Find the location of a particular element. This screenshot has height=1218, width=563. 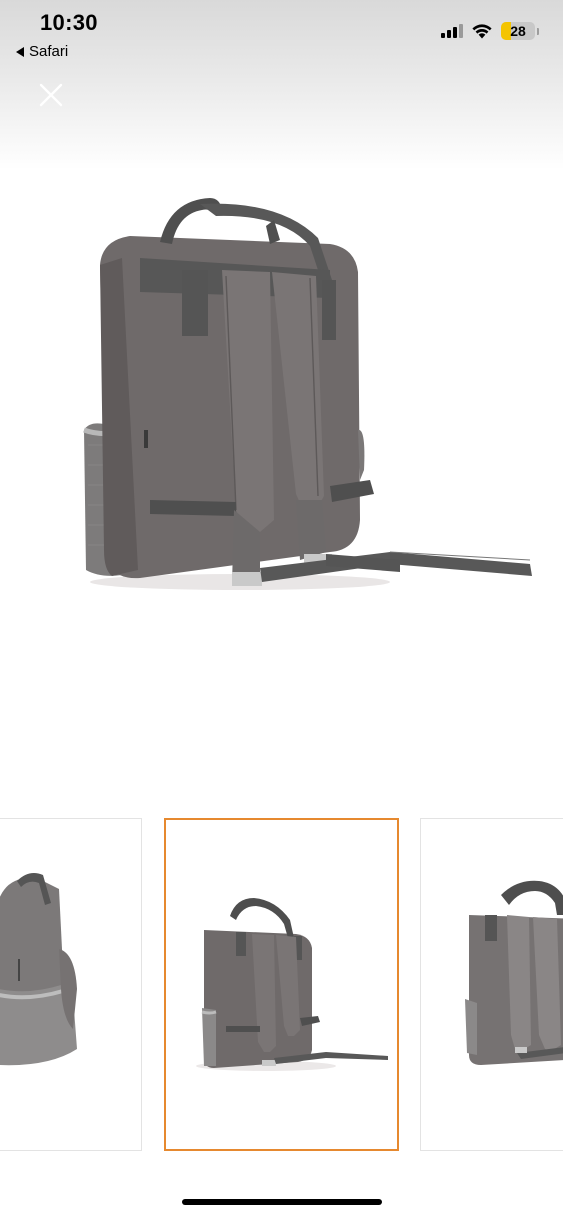

backpack-back-alt-thumbnail is located at coordinates (514, 972).